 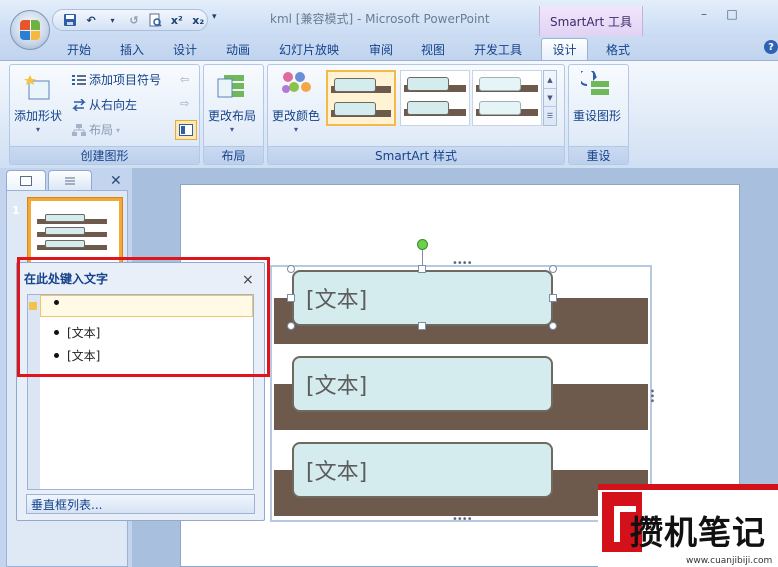 I want to click on group-label-reset: 重设, so click(x=598, y=155).